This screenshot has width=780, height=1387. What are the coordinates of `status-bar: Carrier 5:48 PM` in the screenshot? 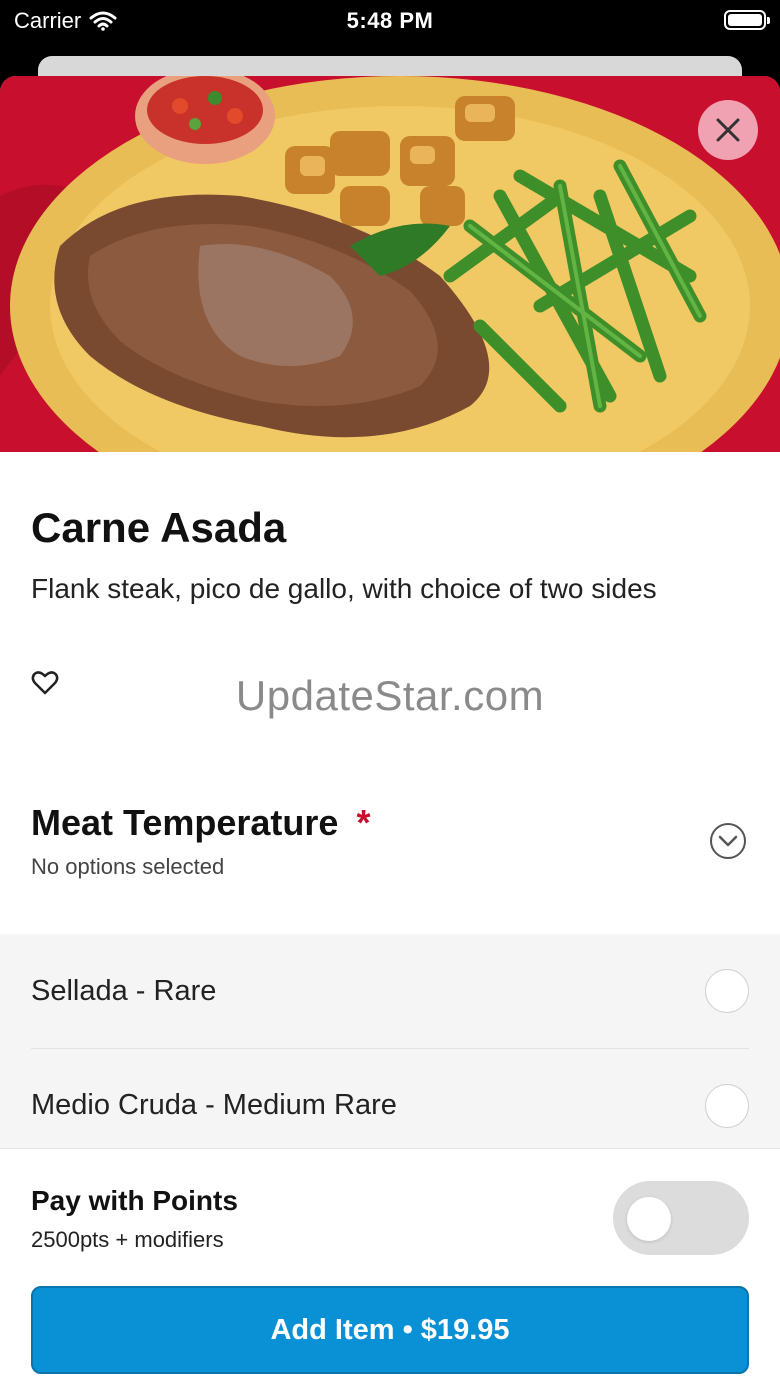 It's located at (390, 20).